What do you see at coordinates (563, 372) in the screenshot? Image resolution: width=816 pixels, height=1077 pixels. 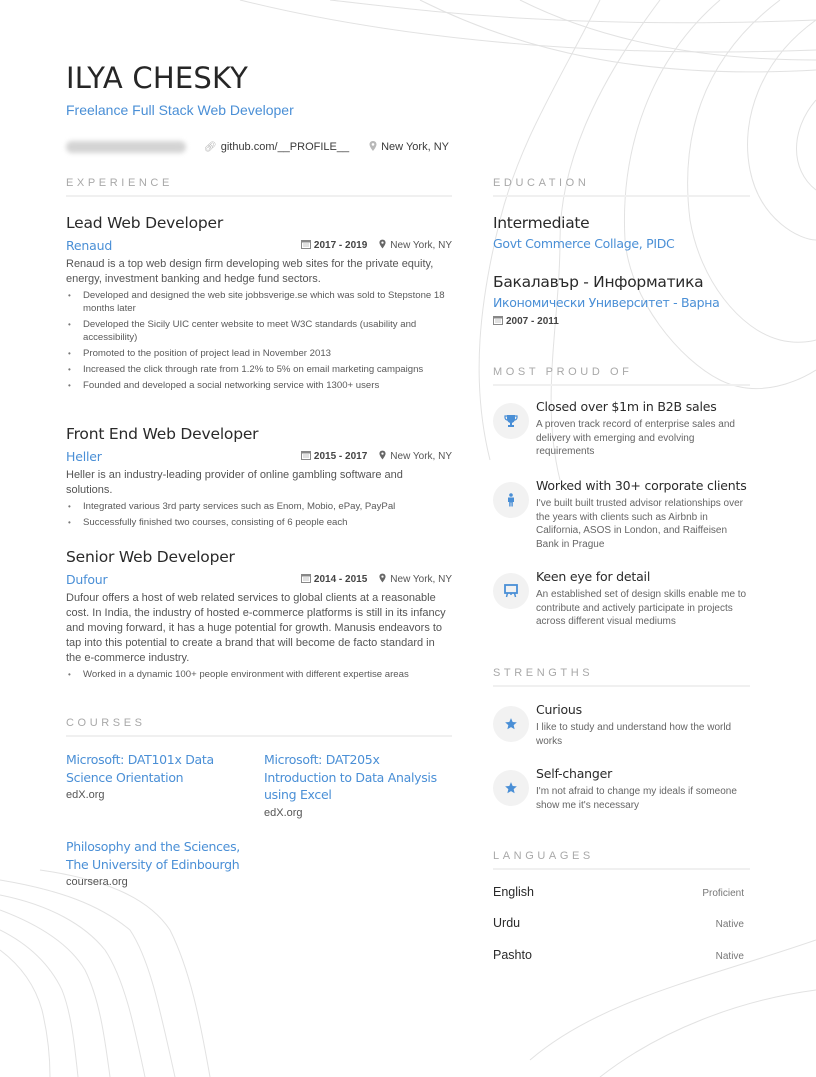 I see `section-heading-proud: MOST PROUD OF` at bounding box center [563, 372].